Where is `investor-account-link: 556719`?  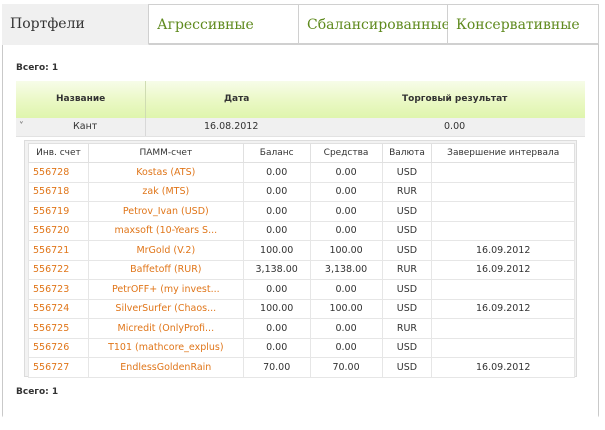
investor-account-link: 556719 is located at coordinates (58, 211).